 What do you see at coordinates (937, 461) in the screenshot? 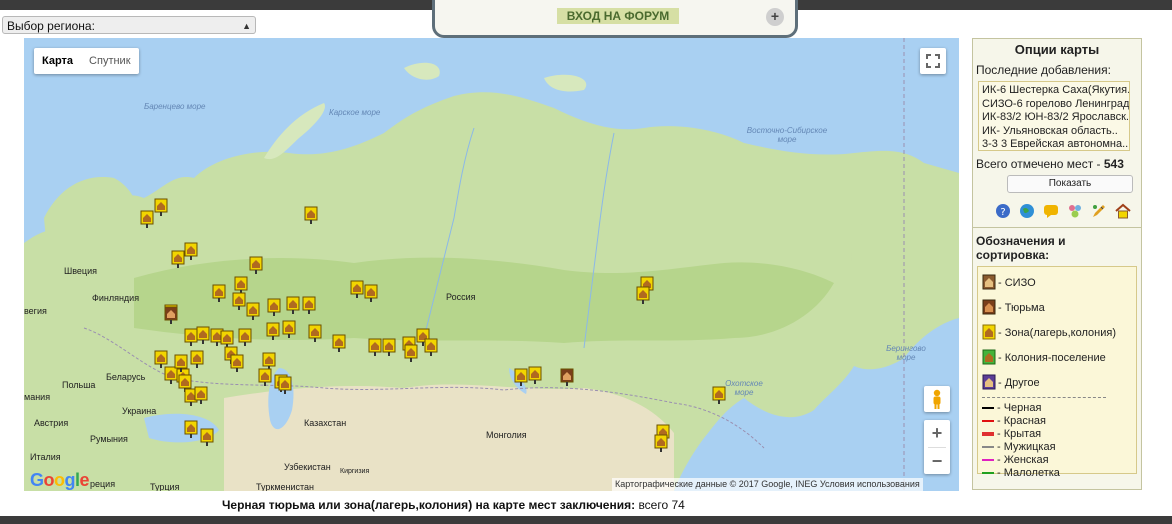
I see `zoom-out-button: −` at bounding box center [937, 461].